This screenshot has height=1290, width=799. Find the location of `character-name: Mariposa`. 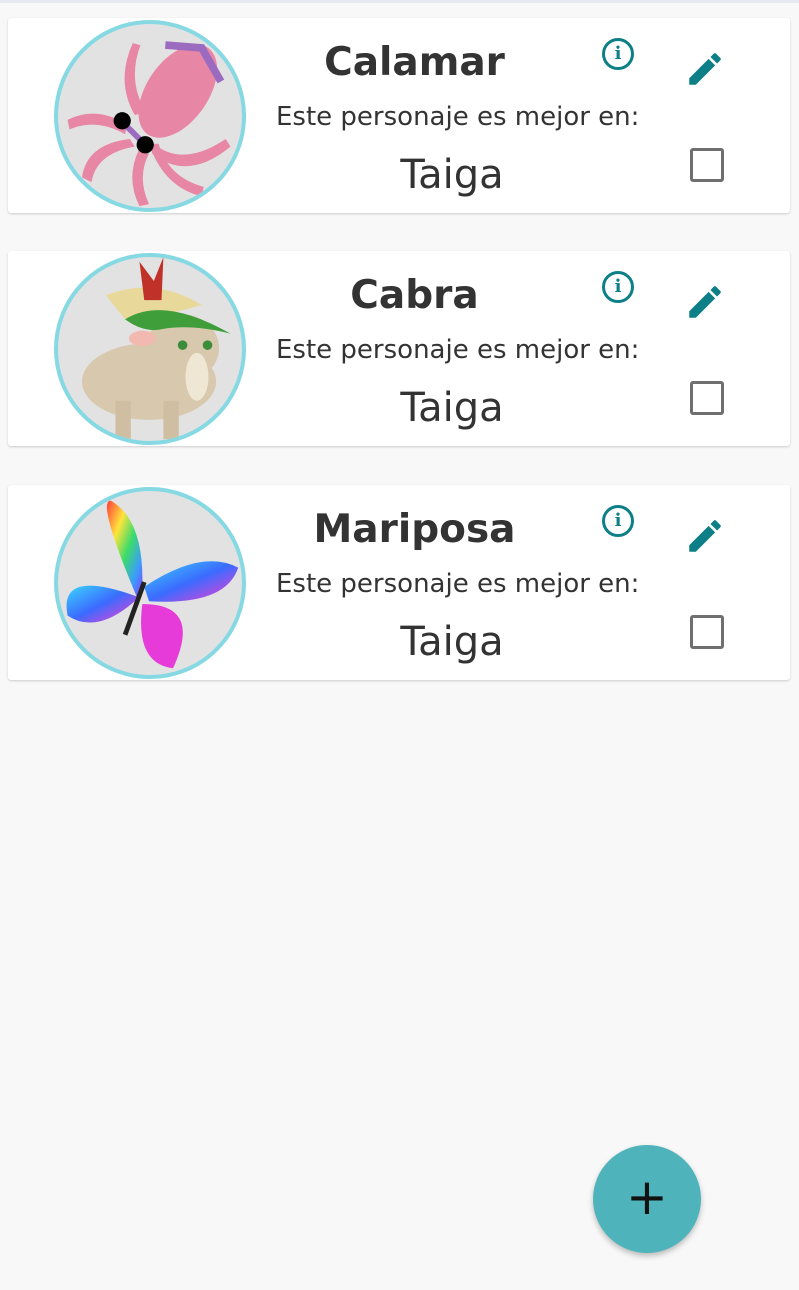

character-name: Mariposa is located at coordinates (414, 529).